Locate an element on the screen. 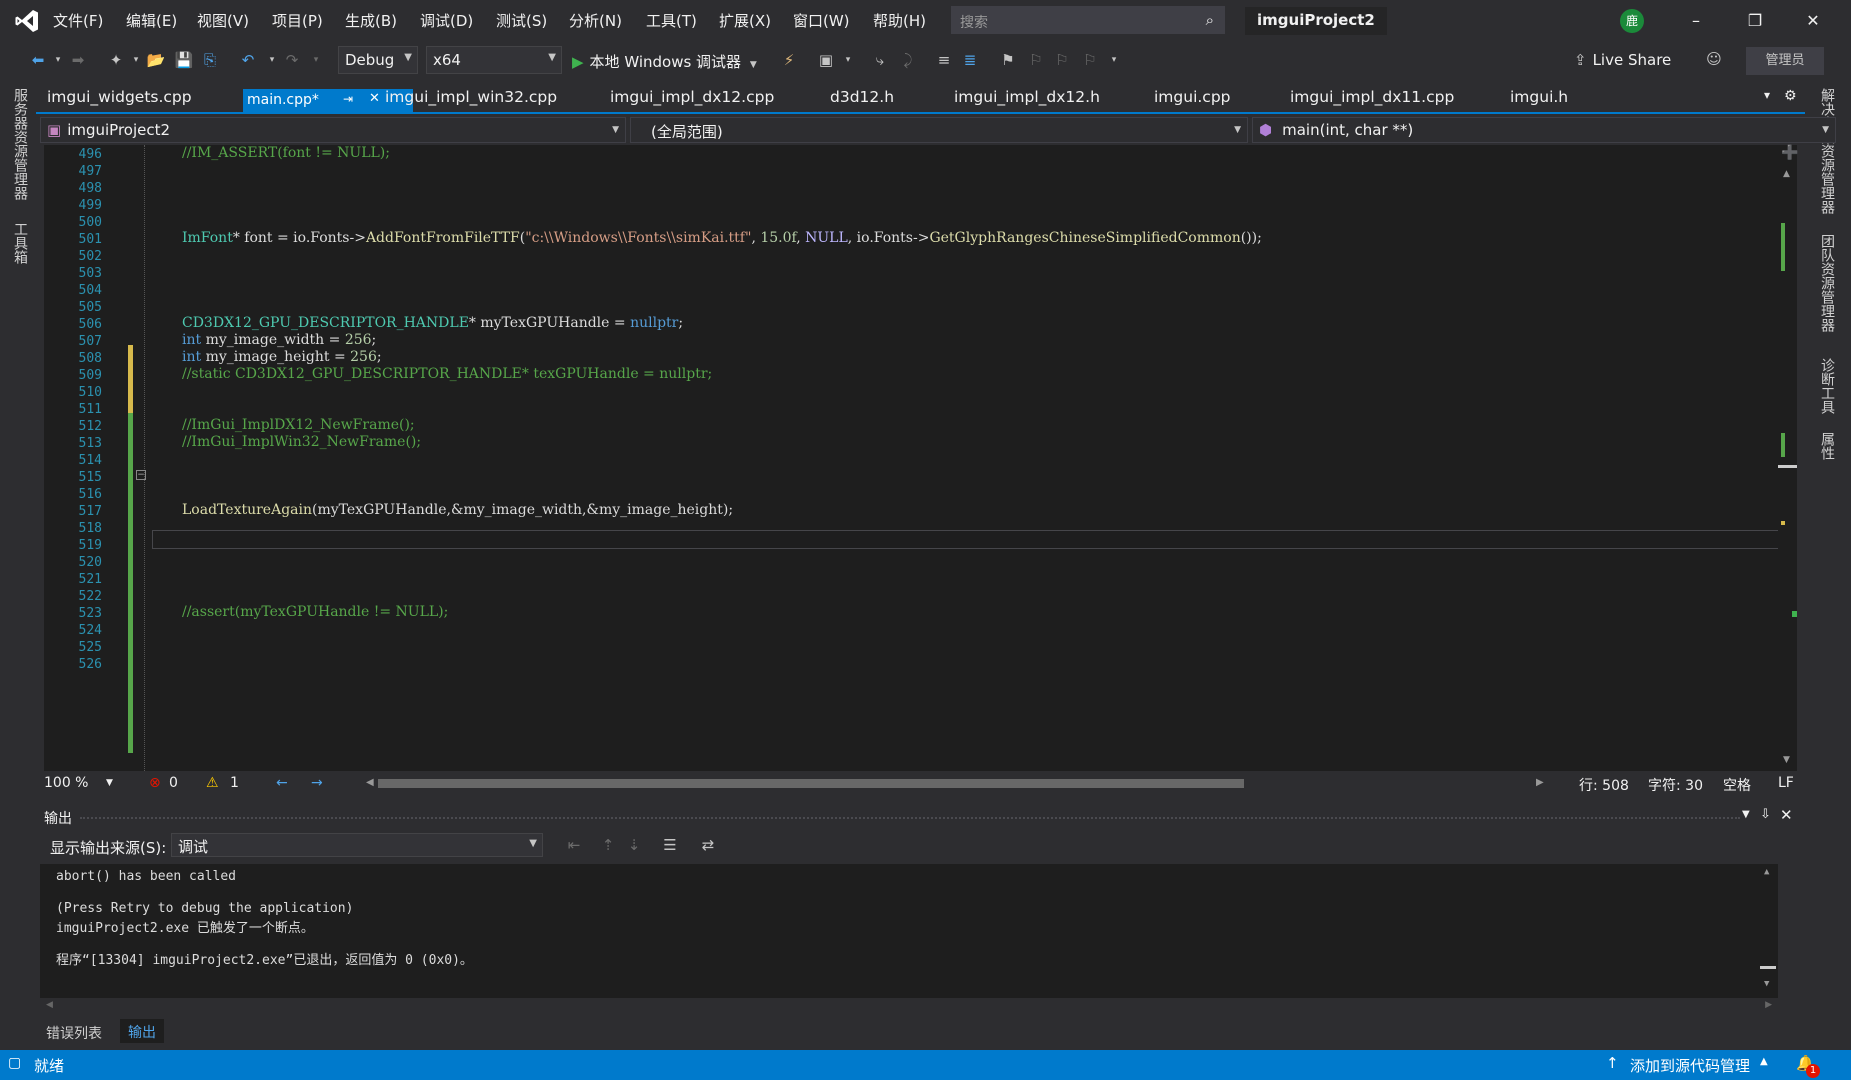  configuration-select: Debug ▼ is located at coordinates (378, 60).